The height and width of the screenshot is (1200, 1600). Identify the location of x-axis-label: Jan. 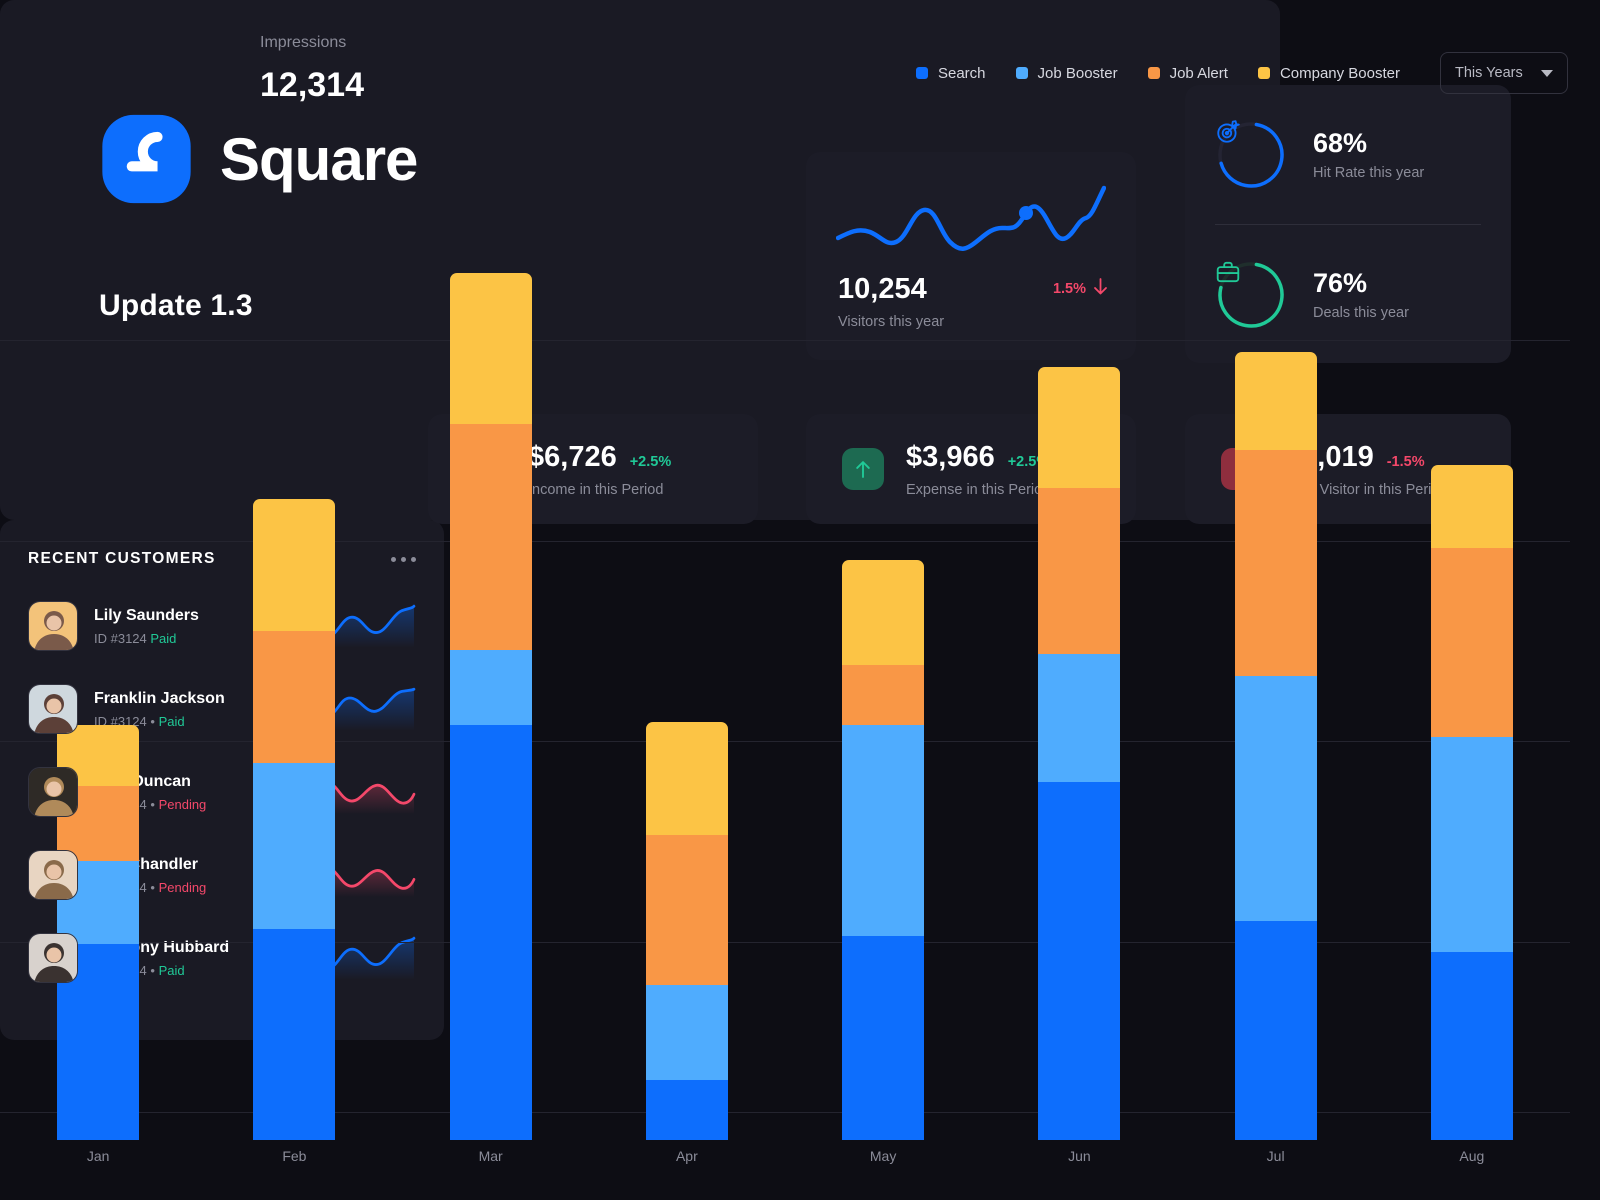
(98, 1156).